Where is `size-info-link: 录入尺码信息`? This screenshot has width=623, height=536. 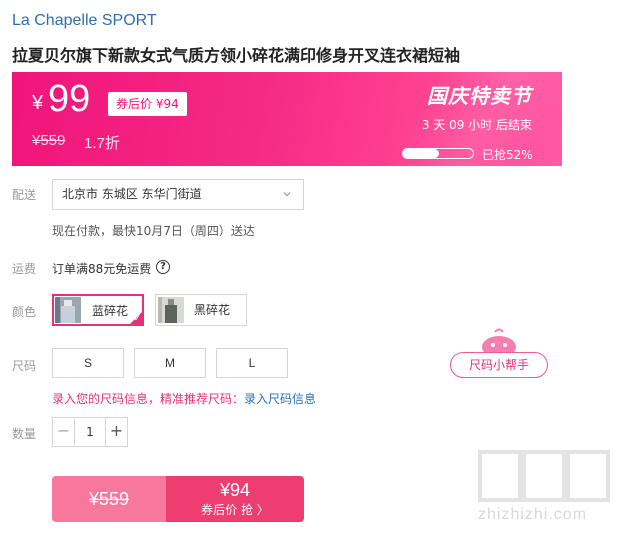
size-info-link: 录入尺码信息 is located at coordinates (280, 399).